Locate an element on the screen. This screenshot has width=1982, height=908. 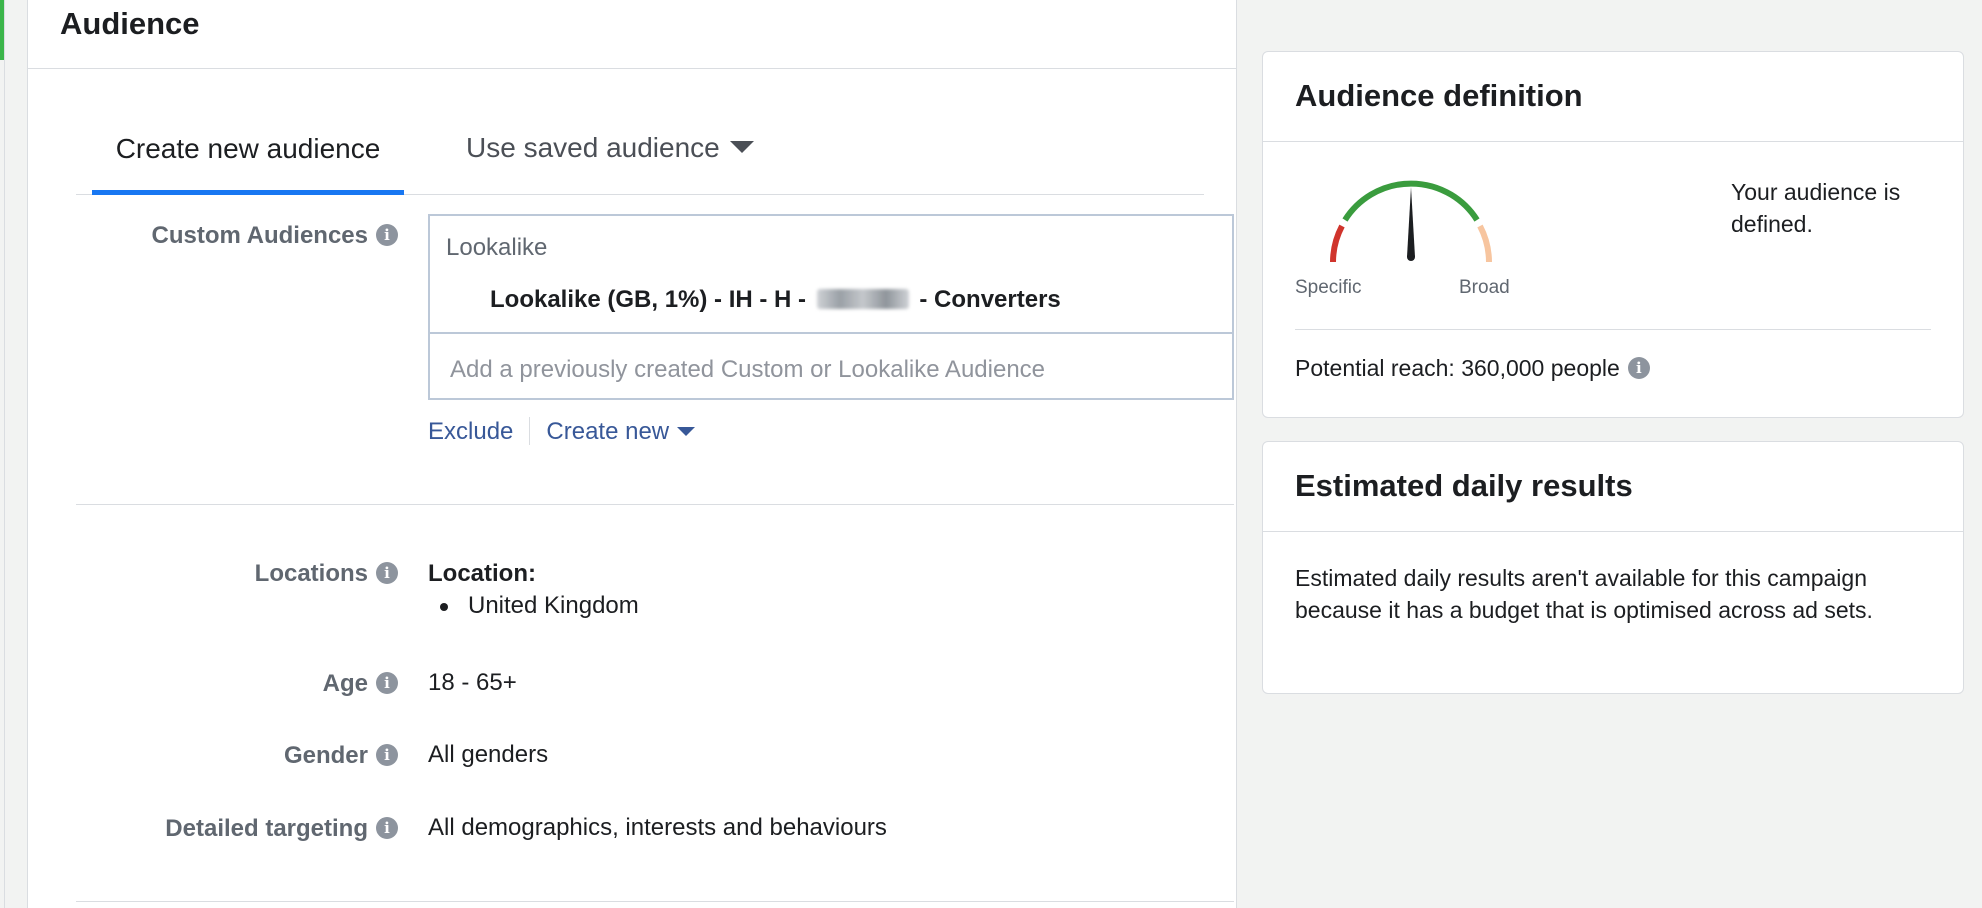
actions-separator is located at coordinates (529, 431).